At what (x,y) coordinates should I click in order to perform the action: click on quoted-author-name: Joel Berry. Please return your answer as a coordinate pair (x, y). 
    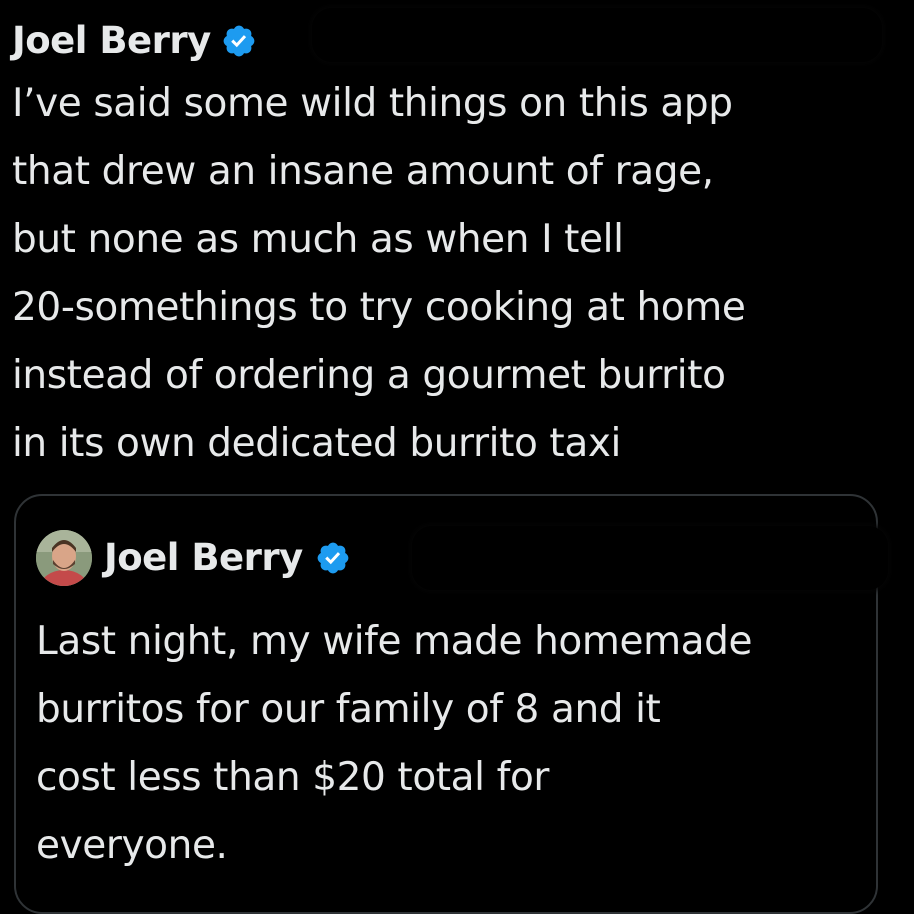
    Looking at the image, I should click on (203, 558).